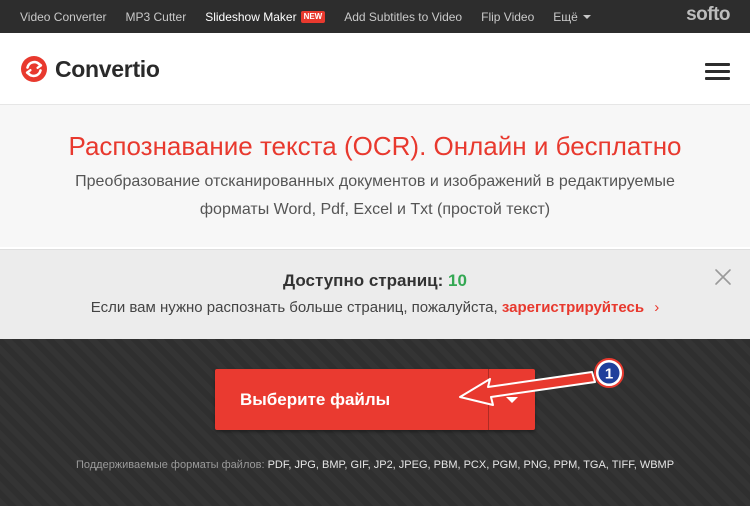 The height and width of the screenshot is (506, 750). Describe the element at coordinates (403, 17) in the screenshot. I see `nav-add-subtitles: Add Subtitles to Video` at that location.